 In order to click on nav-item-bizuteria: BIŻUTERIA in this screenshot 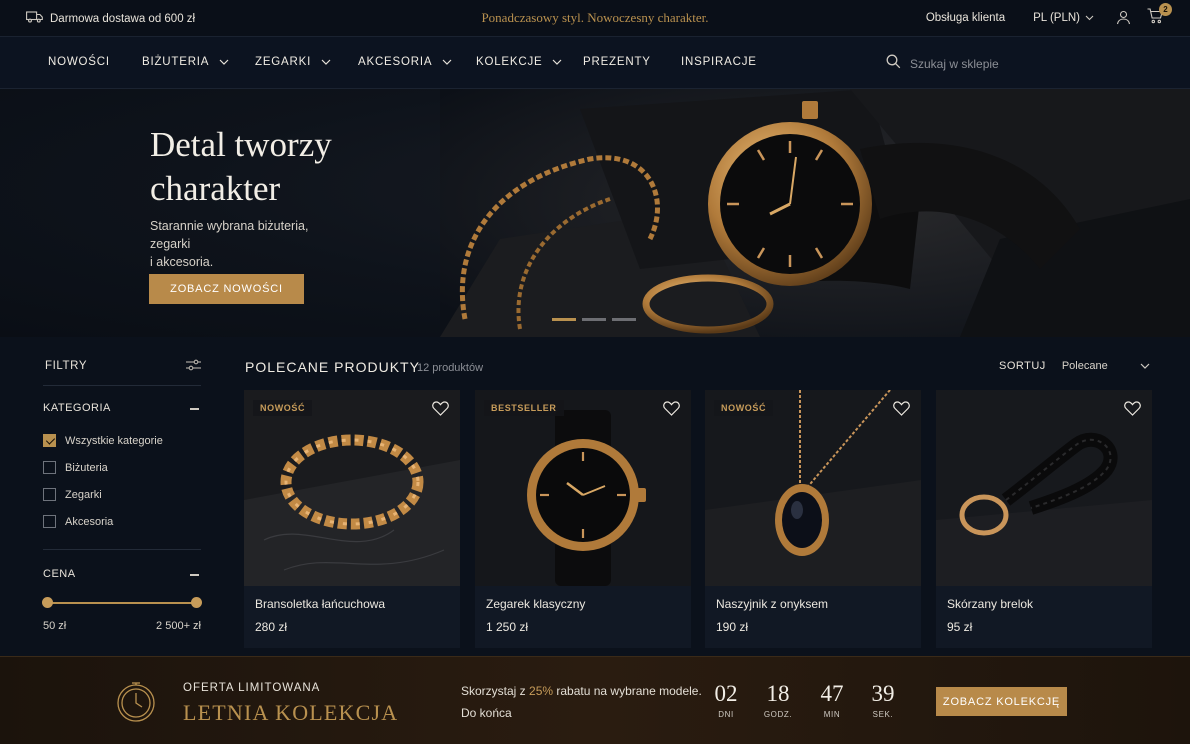, I will do `click(185, 62)`.